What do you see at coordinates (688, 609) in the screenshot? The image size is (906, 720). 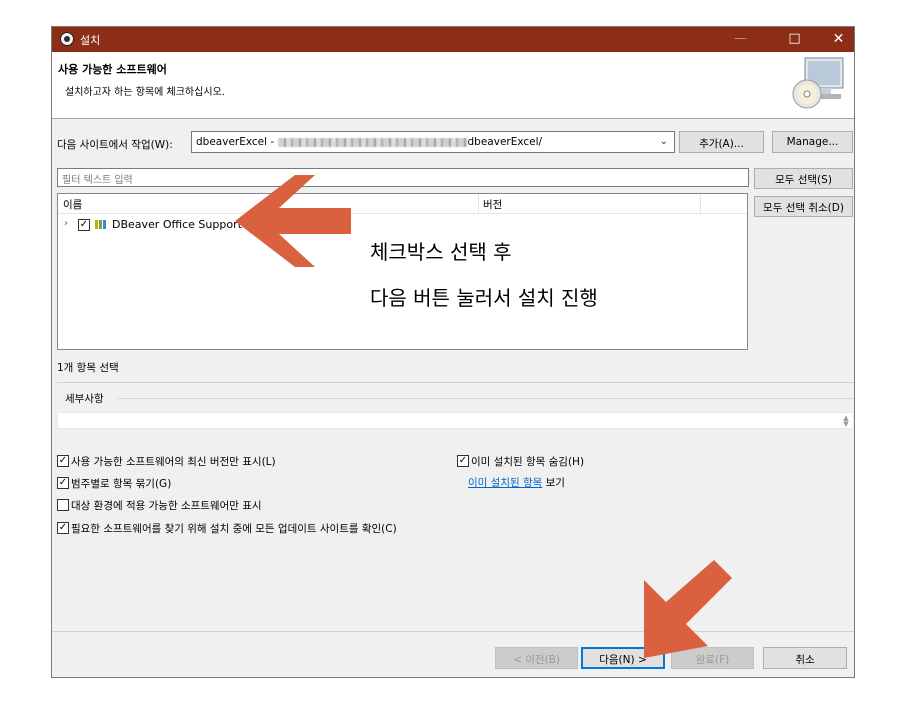 I see `down-left-arrow-annotation` at bounding box center [688, 609].